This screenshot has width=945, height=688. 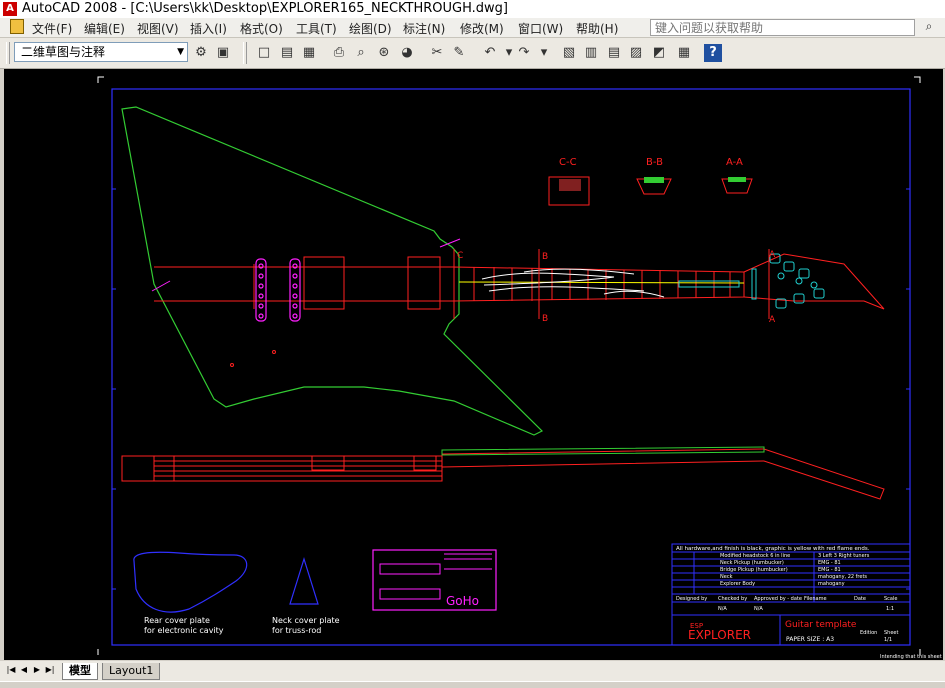 I want to click on tb-checked-na: N/A, so click(x=722, y=609).